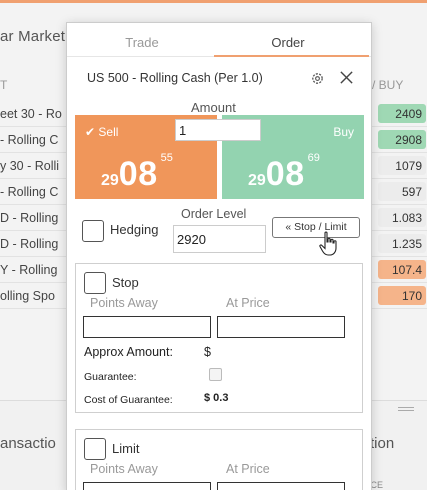 This screenshot has width=427, height=490. I want to click on instrument-name: US 500 - Rolling Cash (Per 1.0), so click(175, 78).